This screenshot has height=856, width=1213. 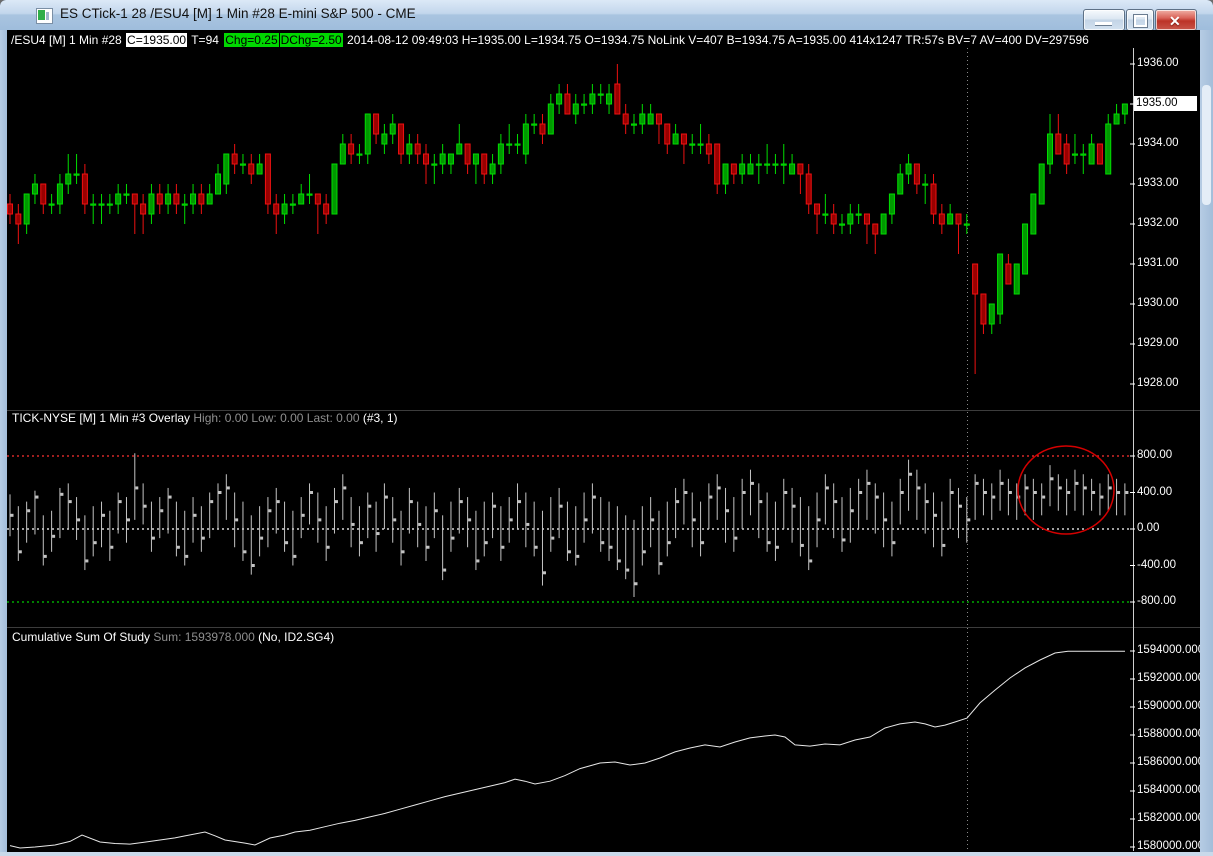 What do you see at coordinates (202, 637) in the screenshot?
I see `sum-panel-stats: Sum: 1593978.000` at bounding box center [202, 637].